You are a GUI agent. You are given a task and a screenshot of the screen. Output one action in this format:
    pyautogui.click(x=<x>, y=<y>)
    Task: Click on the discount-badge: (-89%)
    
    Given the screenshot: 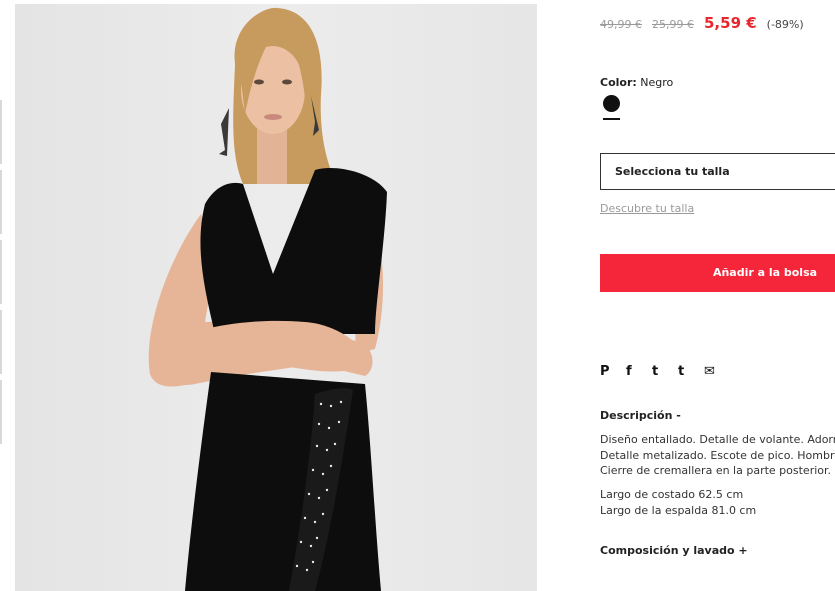 What is the action you would take?
    pyautogui.click(x=785, y=24)
    